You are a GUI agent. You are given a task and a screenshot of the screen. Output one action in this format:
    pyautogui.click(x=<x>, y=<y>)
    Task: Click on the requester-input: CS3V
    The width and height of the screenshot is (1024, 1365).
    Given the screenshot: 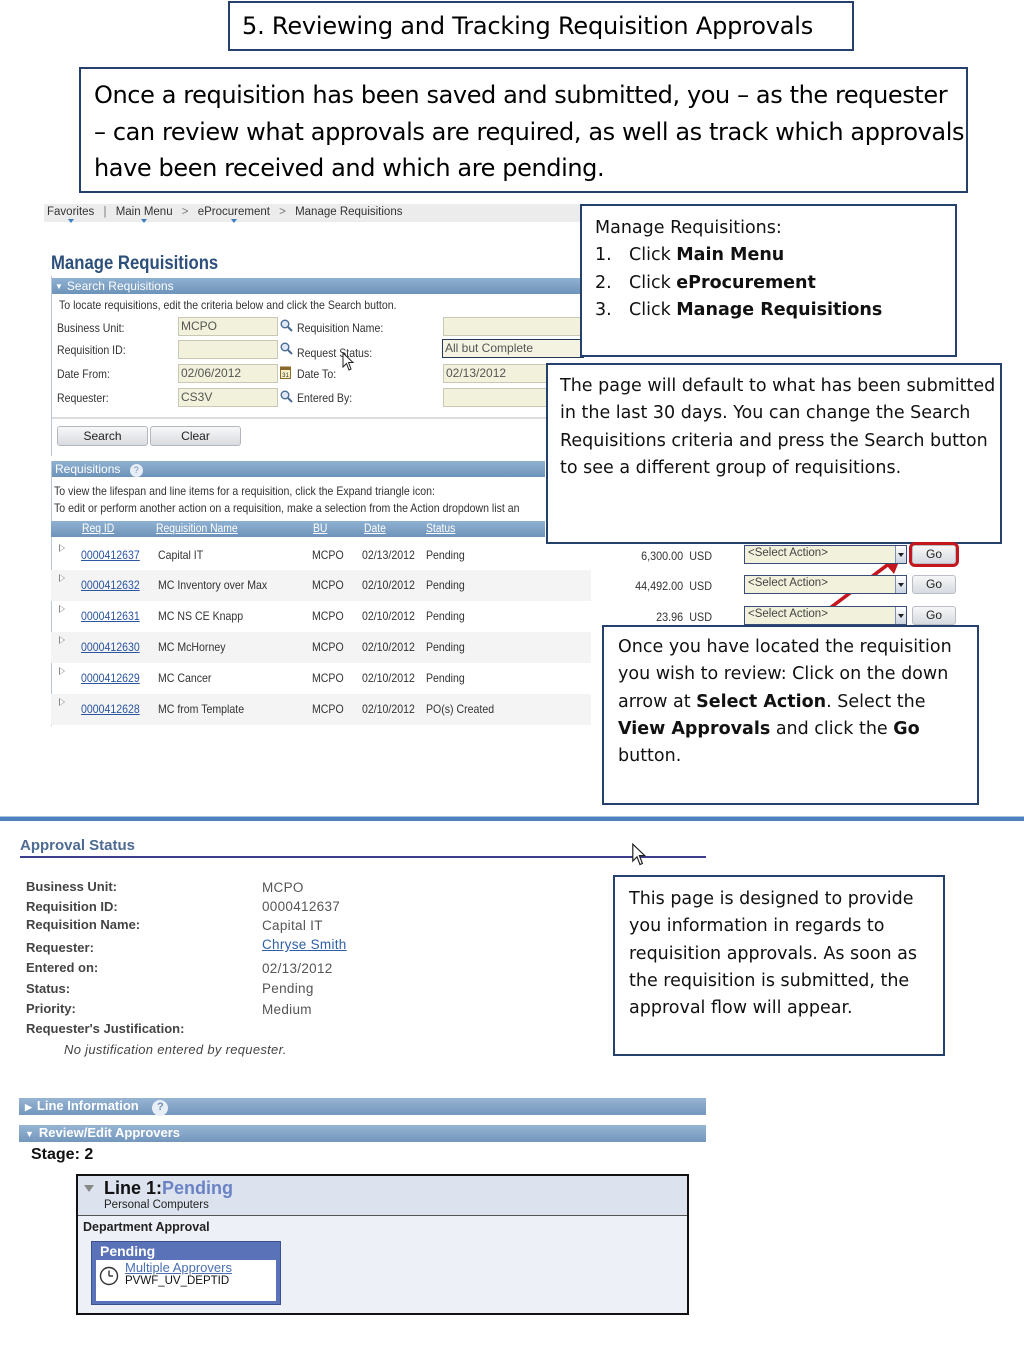 What is the action you would take?
    pyautogui.click(x=228, y=397)
    